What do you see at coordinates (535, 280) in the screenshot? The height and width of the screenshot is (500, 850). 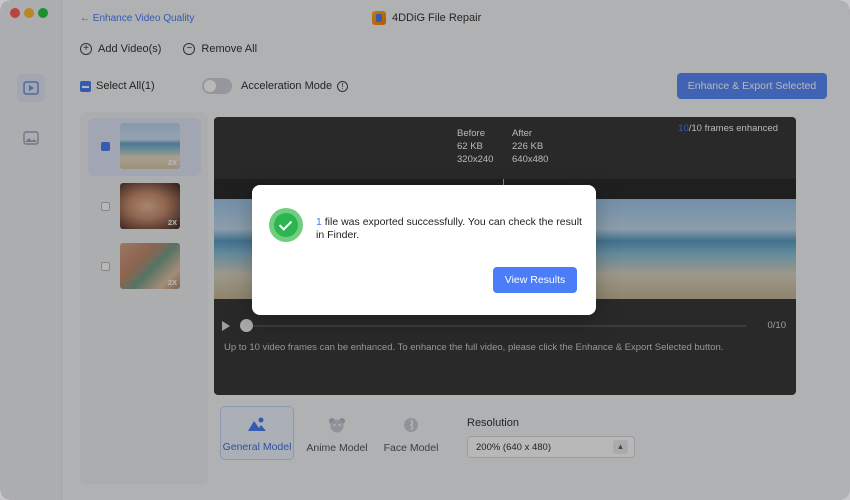 I see `view-results-button: View Results` at bounding box center [535, 280].